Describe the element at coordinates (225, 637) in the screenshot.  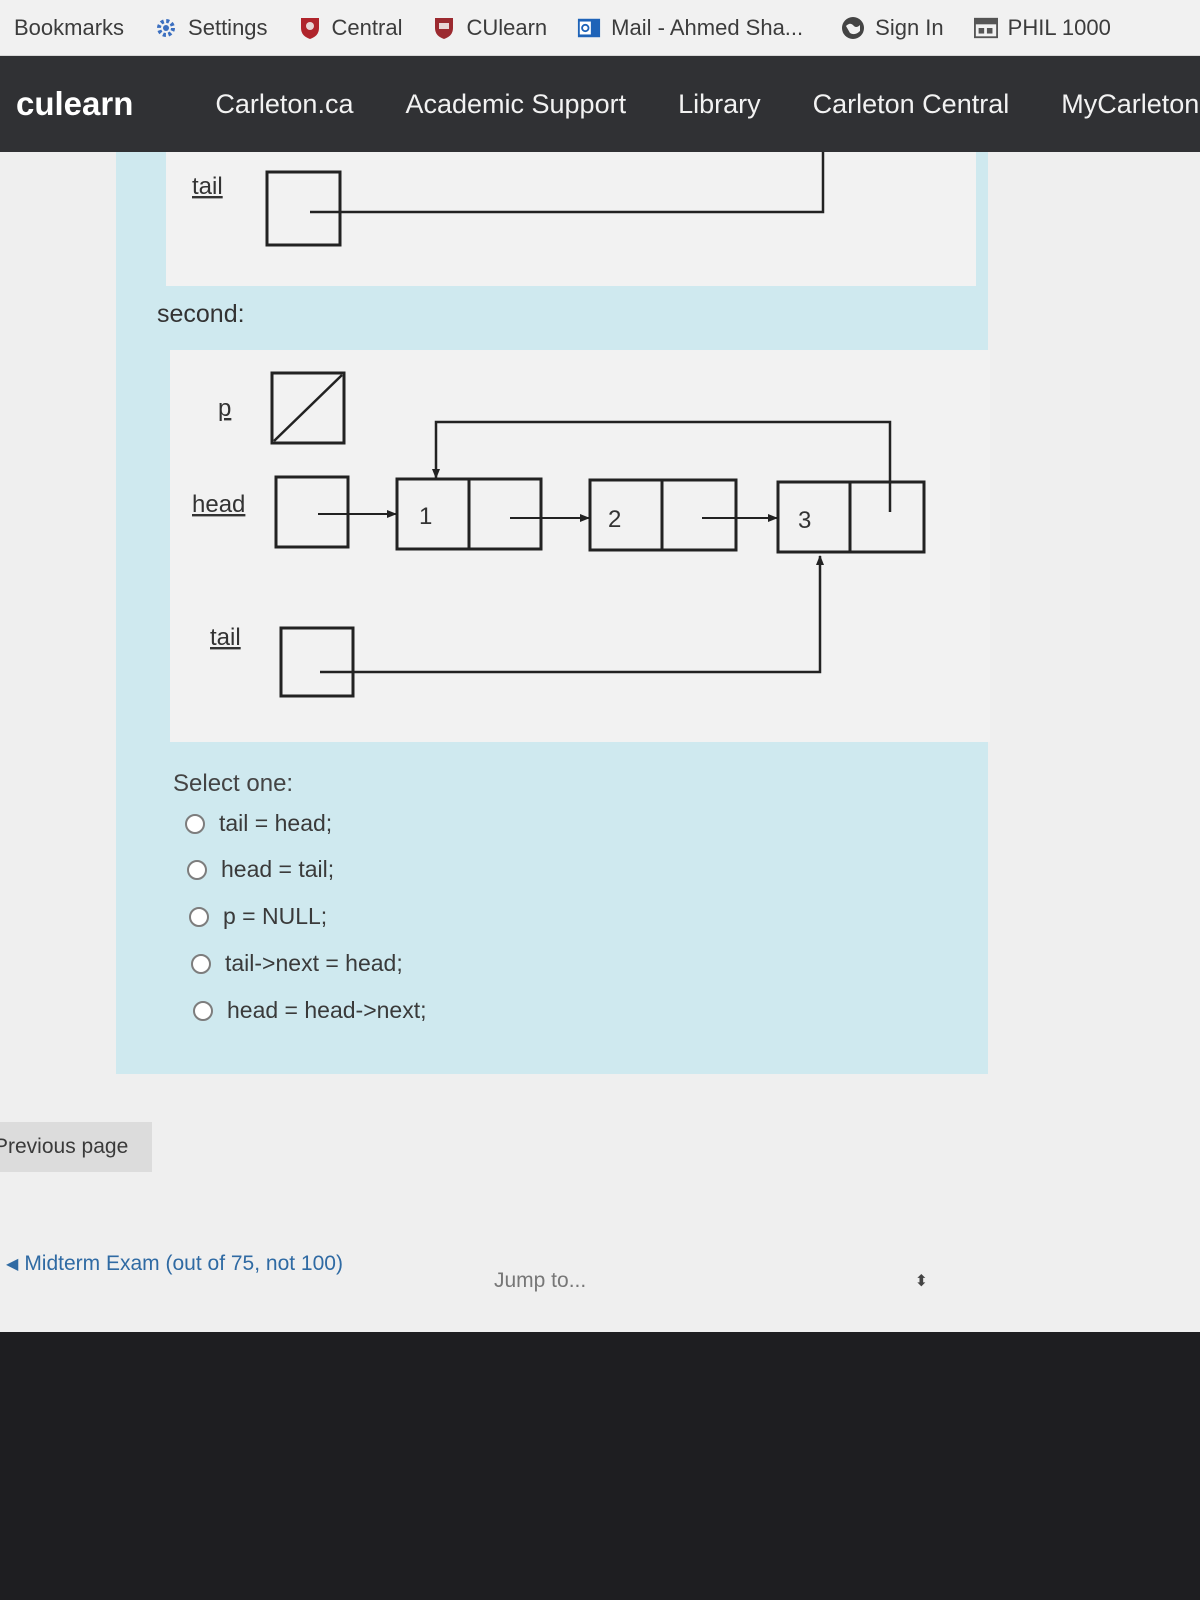
I see `tail-label: tail` at that location.